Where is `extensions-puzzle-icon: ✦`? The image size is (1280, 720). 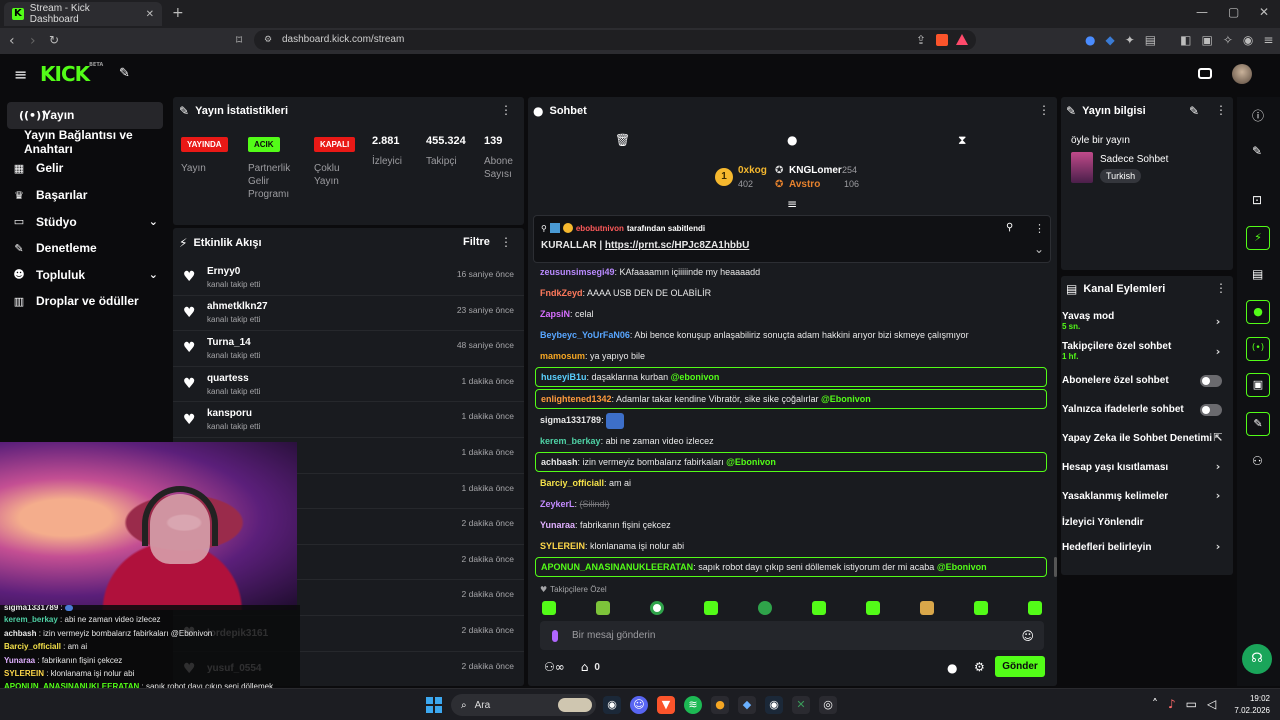 extensions-puzzle-icon: ✦ is located at coordinates (1130, 40).